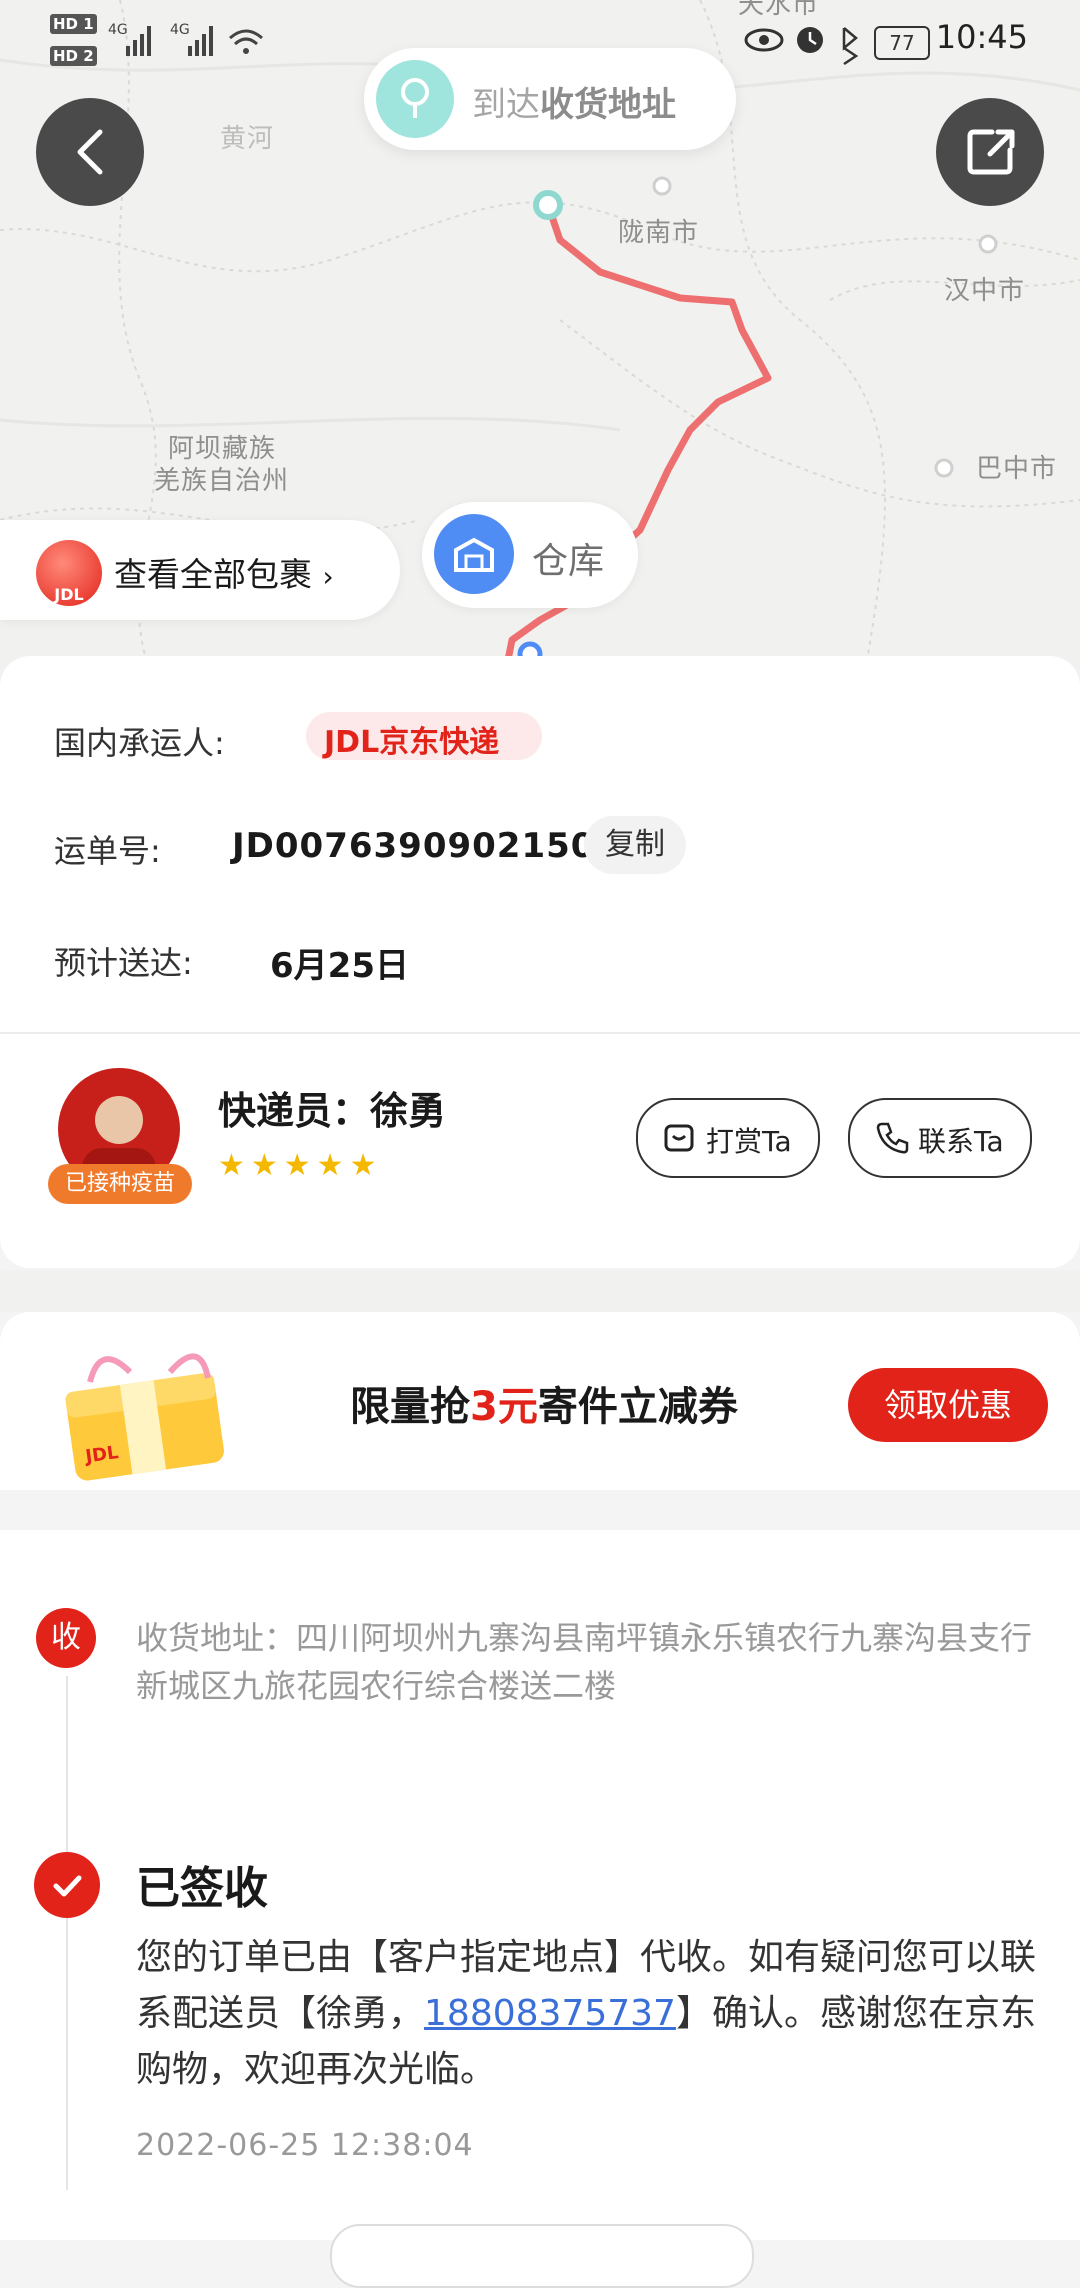 The image size is (1080, 2288). I want to click on chevron-right-icon: ›, so click(328, 576).